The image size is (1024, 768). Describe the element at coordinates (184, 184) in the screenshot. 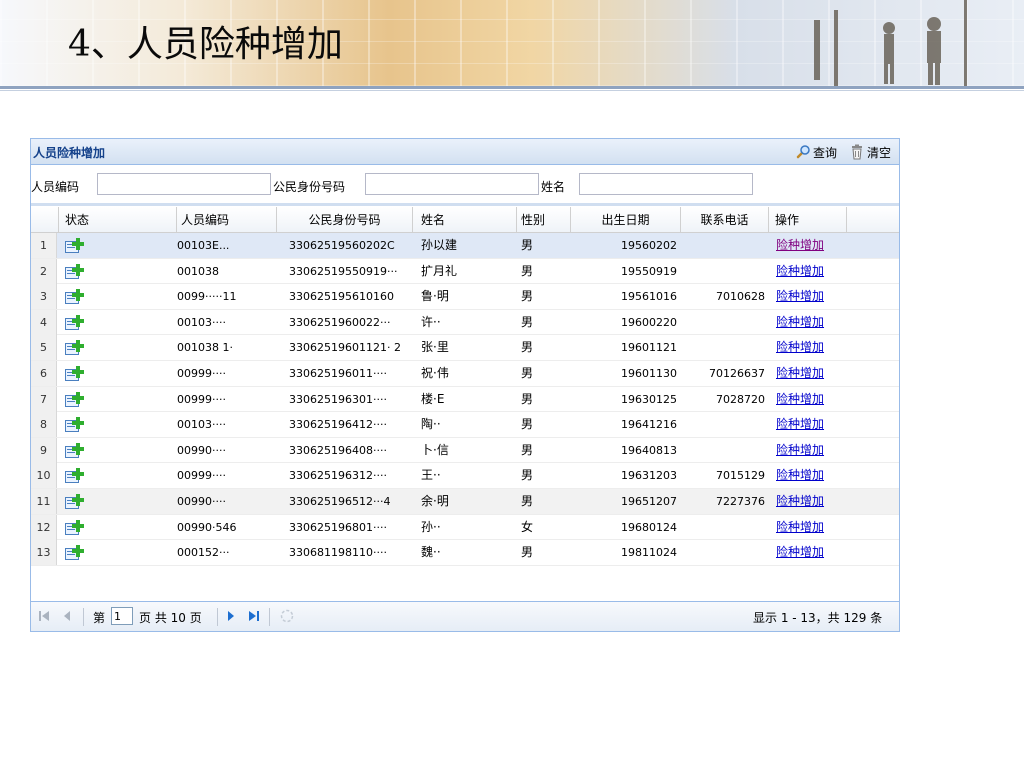

I see `code-input` at that location.